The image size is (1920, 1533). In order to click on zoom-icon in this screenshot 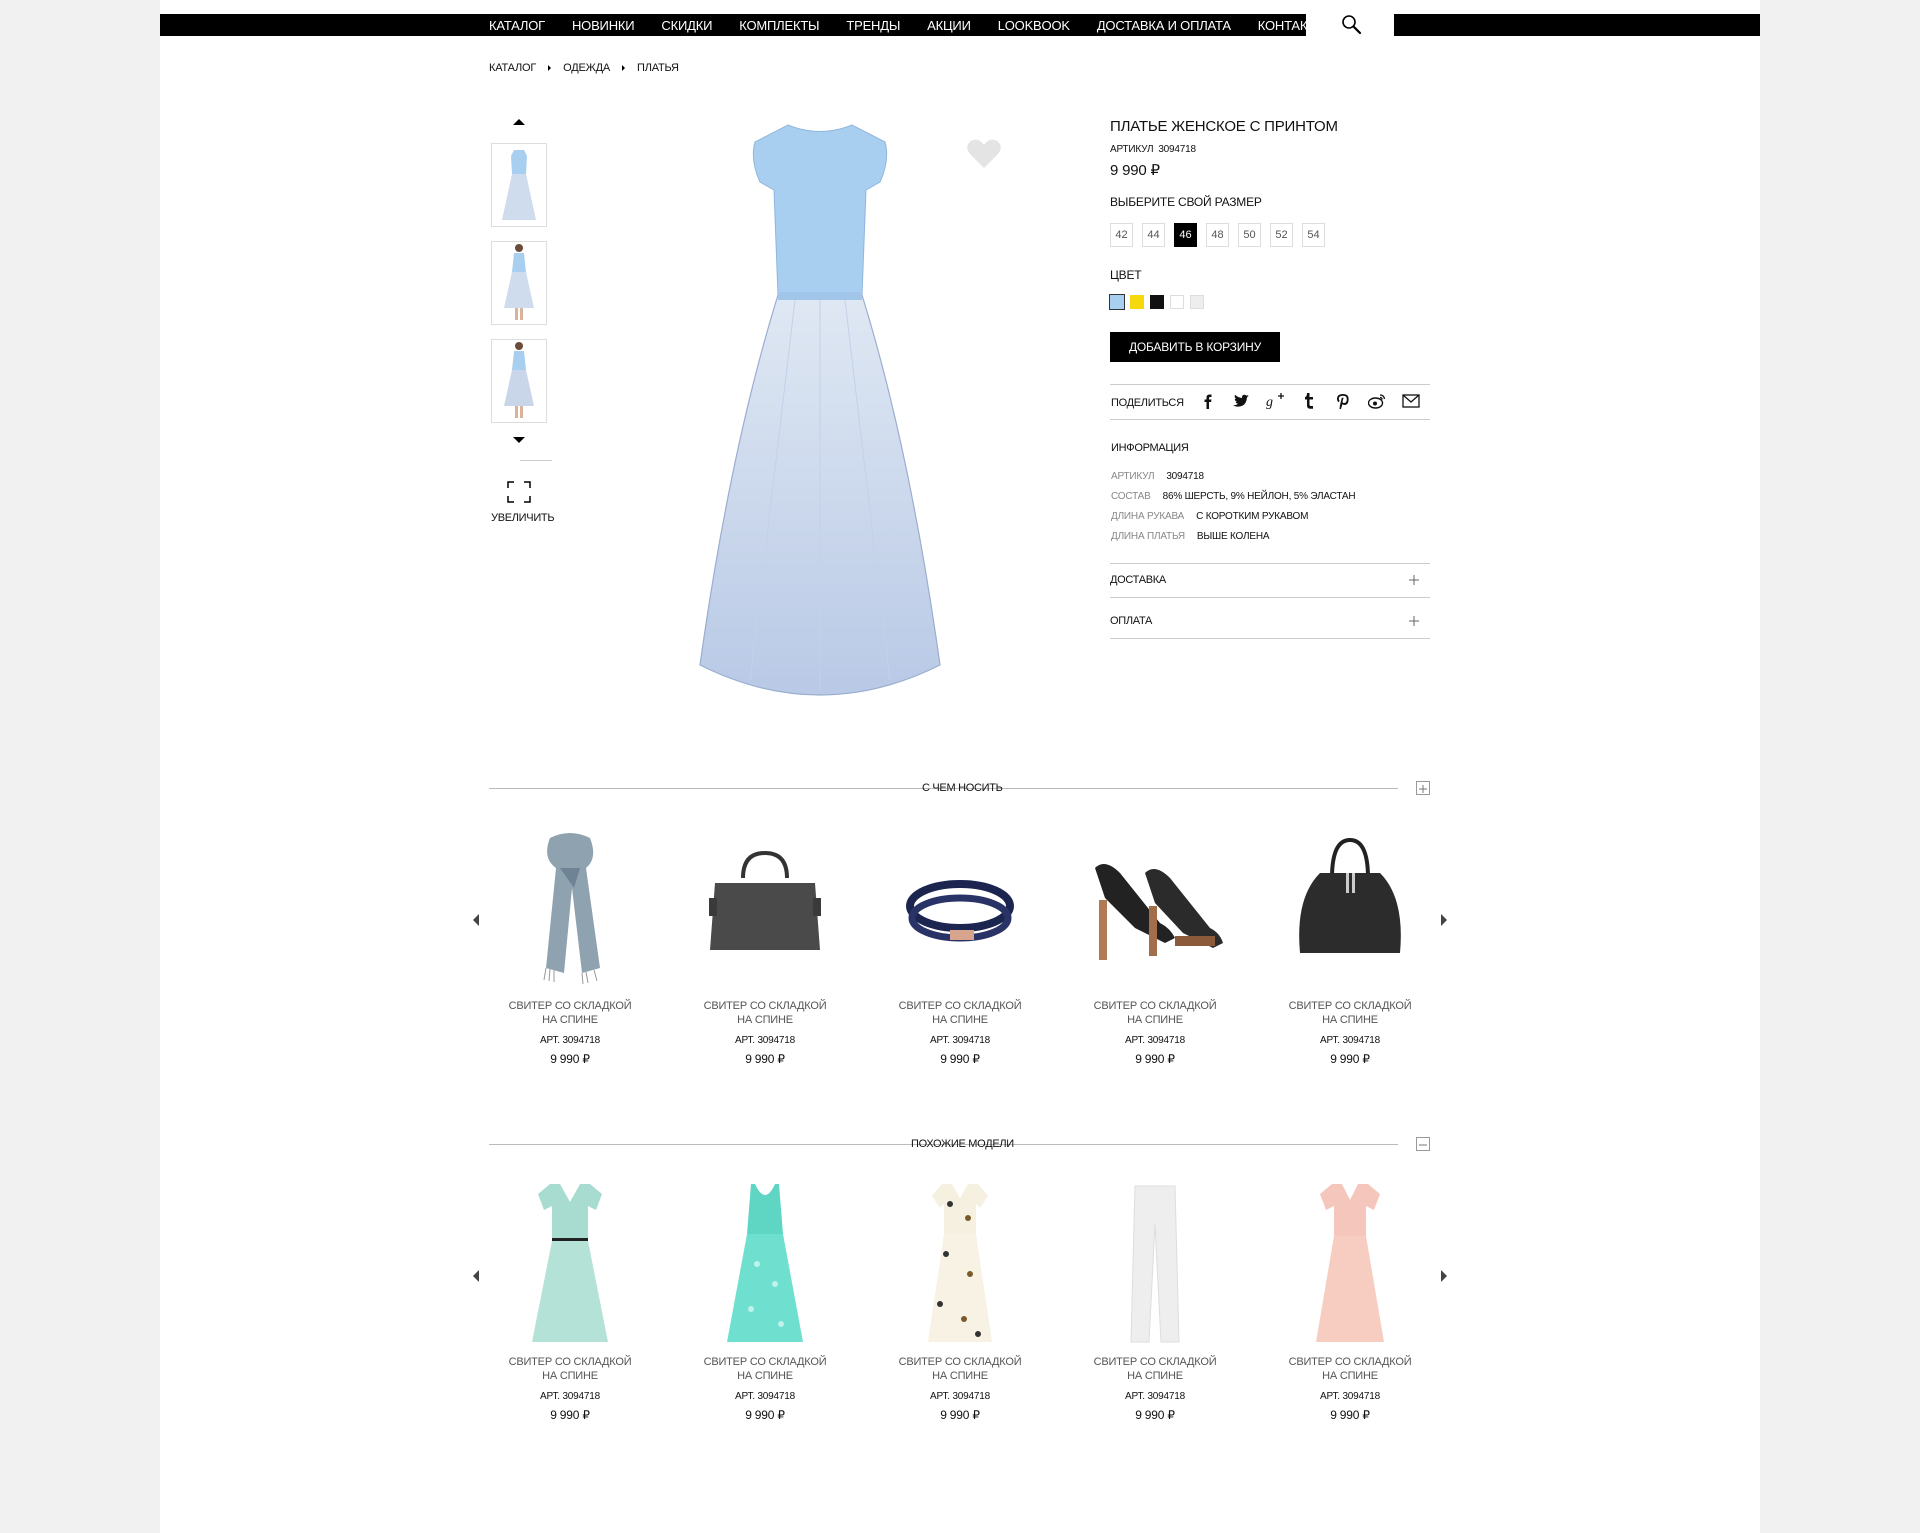, I will do `click(519, 492)`.